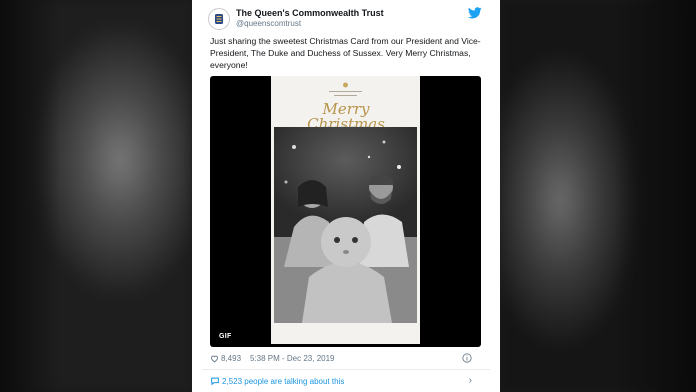 The image size is (696, 392). I want to click on tweet-timestamp: 5:38 PM - Dec 23, 2019, so click(292, 358).